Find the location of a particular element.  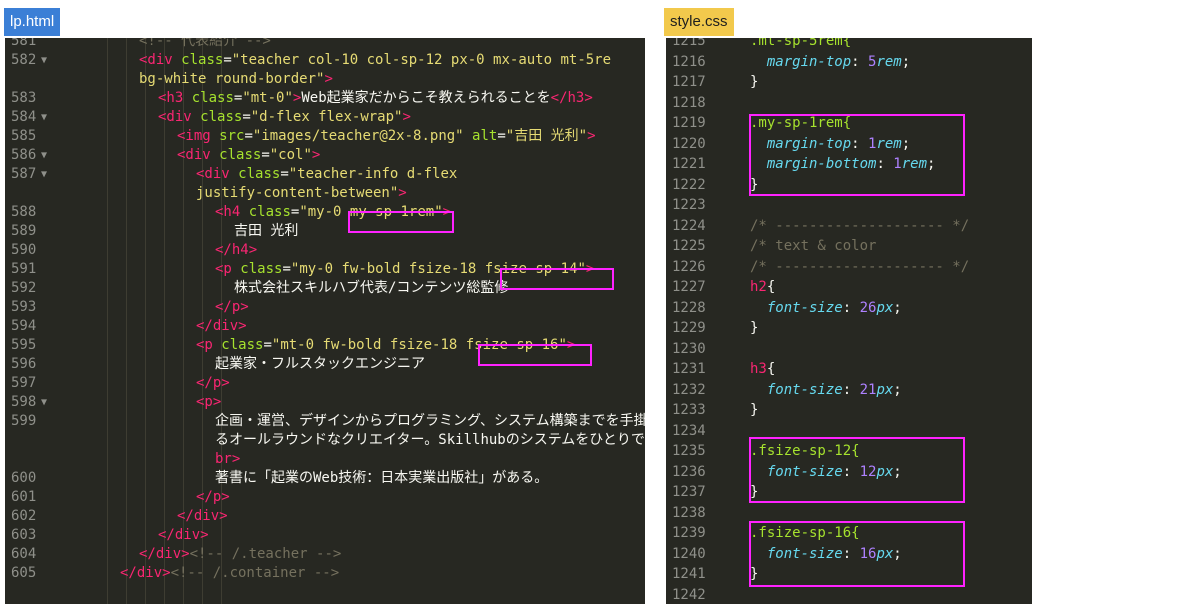

code-line: 1227 h2{ is located at coordinates (849, 287).